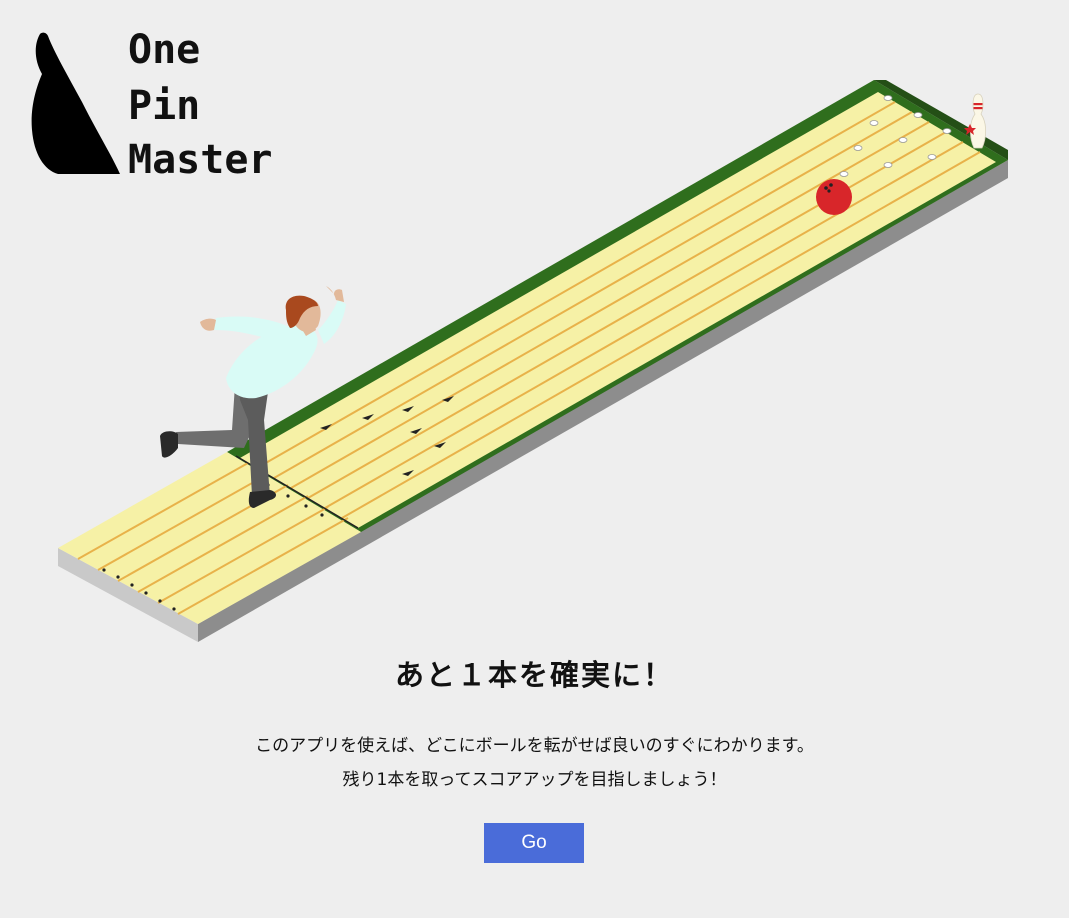 This screenshot has height=918, width=1069. I want to click on logo-text-master: Master, so click(200, 160).